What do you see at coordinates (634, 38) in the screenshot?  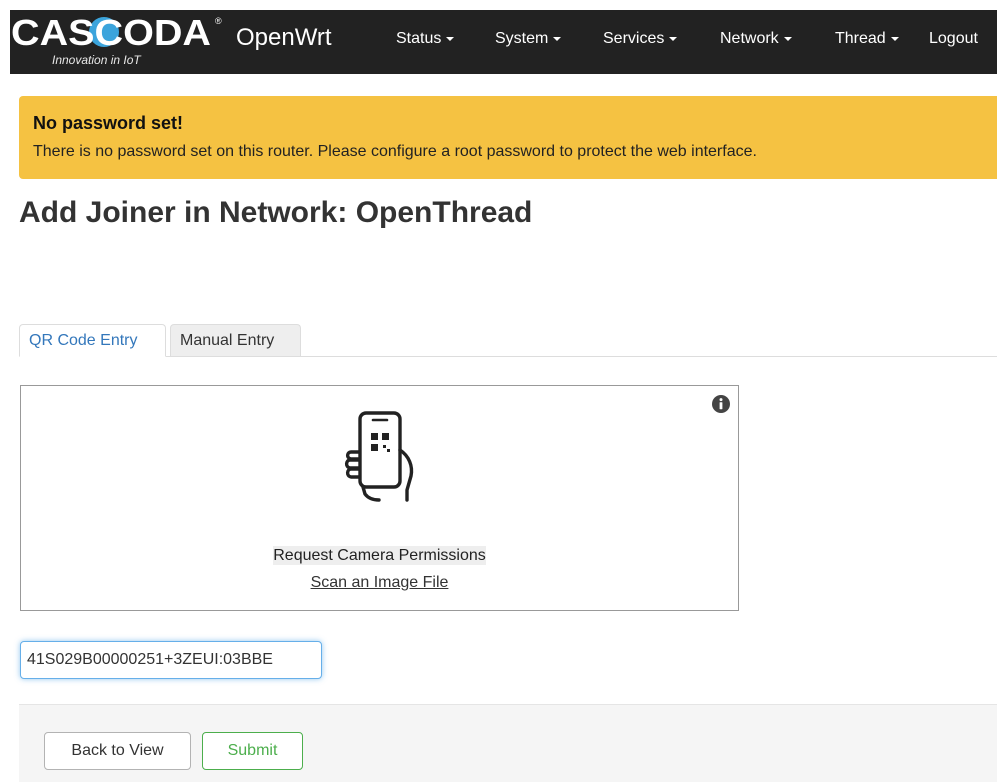 I see `menu-services-label: Services` at bounding box center [634, 38].